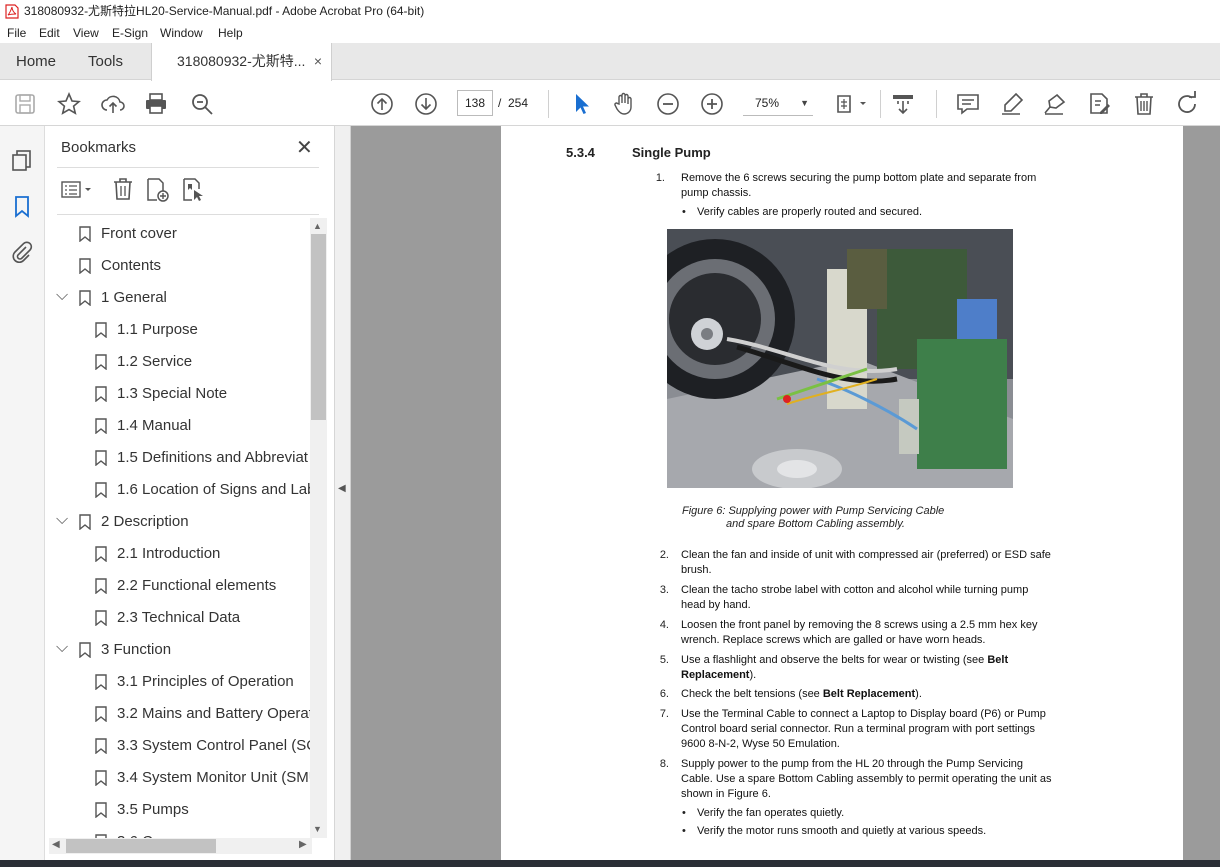 The height and width of the screenshot is (867, 1220). Describe the element at coordinates (16, 33) in the screenshot. I see `menu-file: File` at that location.